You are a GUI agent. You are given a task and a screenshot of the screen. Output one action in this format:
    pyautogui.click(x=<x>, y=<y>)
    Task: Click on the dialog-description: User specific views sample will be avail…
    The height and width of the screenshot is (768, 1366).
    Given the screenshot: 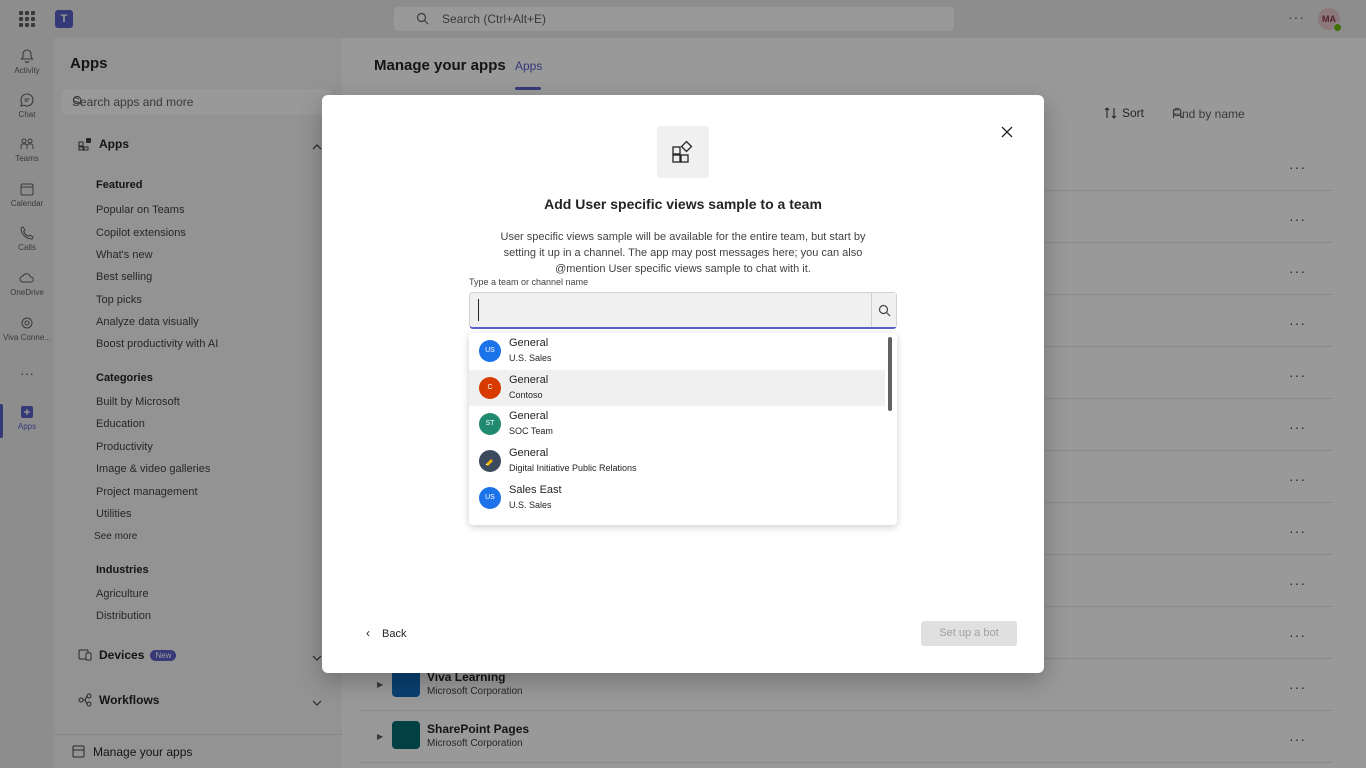 What is the action you would take?
    pyautogui.click(x=683, y=253)
    